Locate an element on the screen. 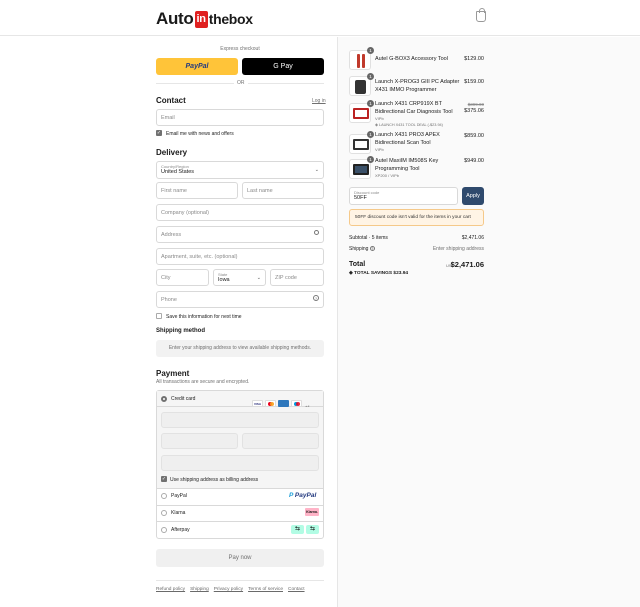 This screenshot has height=607, width=640. save-info-label: Save this information for next time is located at coordinates (204, 317).